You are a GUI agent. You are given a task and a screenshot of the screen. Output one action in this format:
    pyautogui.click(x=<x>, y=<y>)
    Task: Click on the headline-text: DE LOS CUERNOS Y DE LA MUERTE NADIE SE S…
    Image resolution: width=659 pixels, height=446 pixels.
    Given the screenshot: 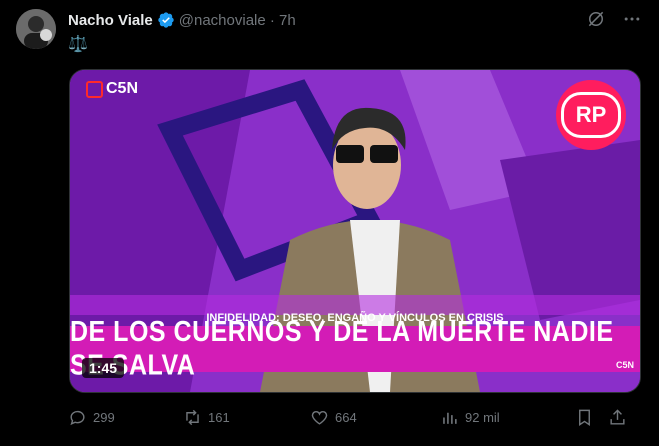 What is the action you would take?
    pyautogui.click(x=342, y=348)
    